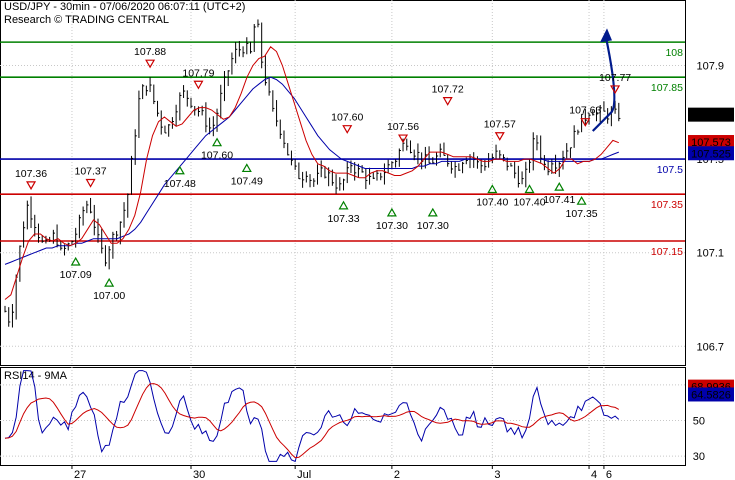  Describe the element at coordinates (670, 170) in the screenshot. I see `level-label: 107.5` at that location.